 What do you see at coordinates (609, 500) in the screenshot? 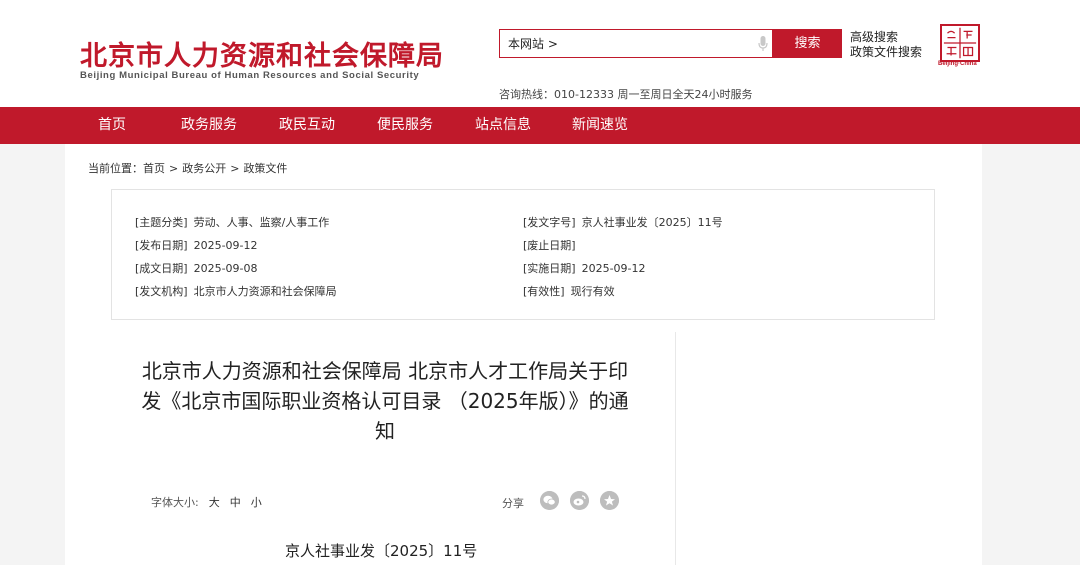
I see `star-icon` at bounding box center [609, 500].